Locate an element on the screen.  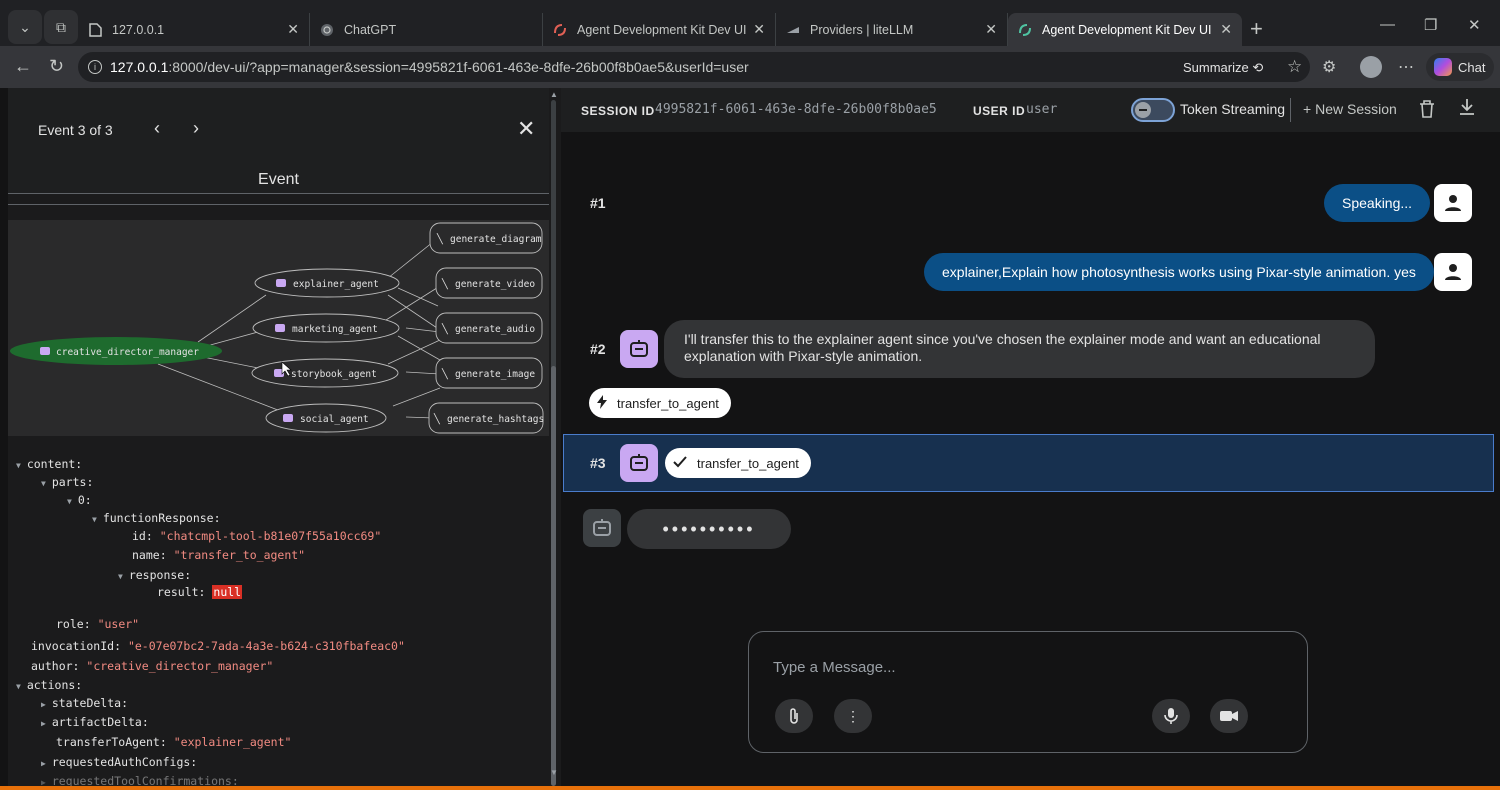
json-key: invocationId: is located at coordinates (76, 646).